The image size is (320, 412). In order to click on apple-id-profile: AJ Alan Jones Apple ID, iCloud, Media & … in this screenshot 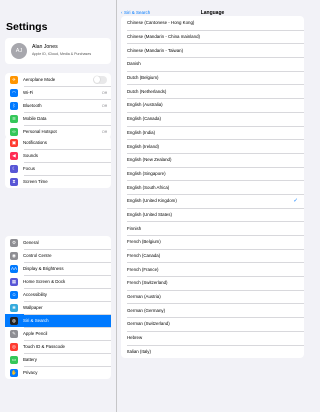, I will do `click(58, 51)`.